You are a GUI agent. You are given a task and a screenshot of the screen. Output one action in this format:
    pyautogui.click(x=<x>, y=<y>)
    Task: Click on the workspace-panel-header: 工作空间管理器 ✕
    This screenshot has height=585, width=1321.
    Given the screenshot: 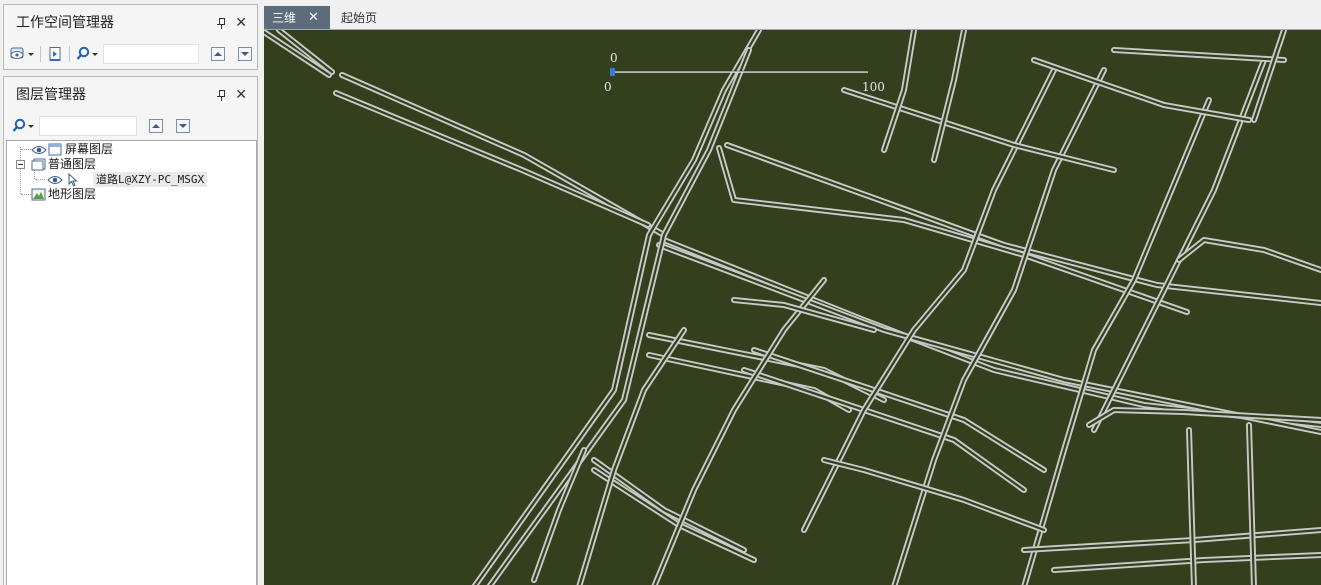 What is the action you would take?
    pyautogui.click(x=130, y=23)
    